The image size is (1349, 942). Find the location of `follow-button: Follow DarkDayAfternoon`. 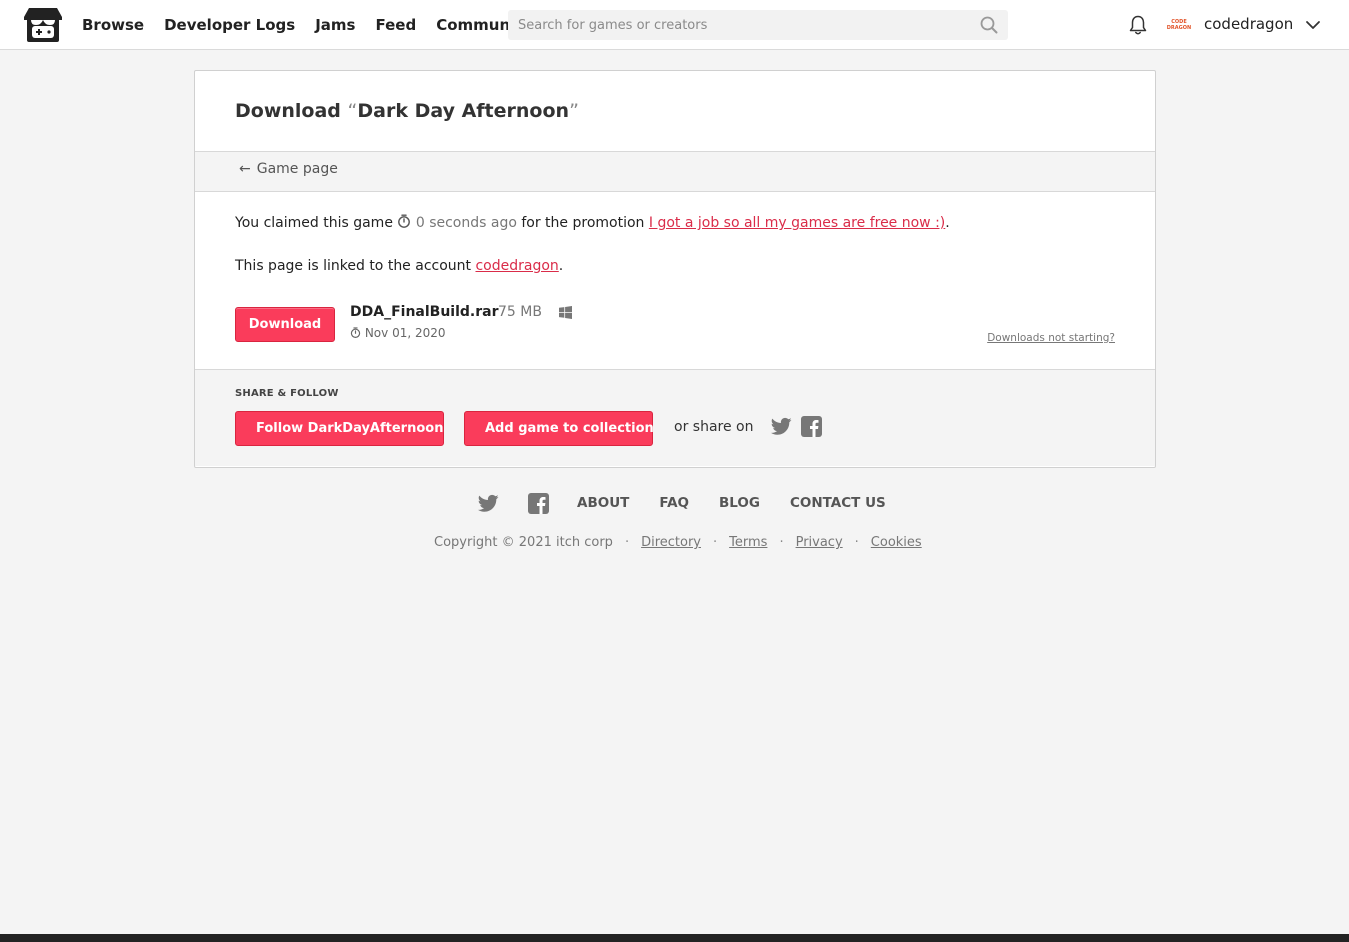

follow-button: Follow DarkDayAfternoon is located at coordinates (339, 428).